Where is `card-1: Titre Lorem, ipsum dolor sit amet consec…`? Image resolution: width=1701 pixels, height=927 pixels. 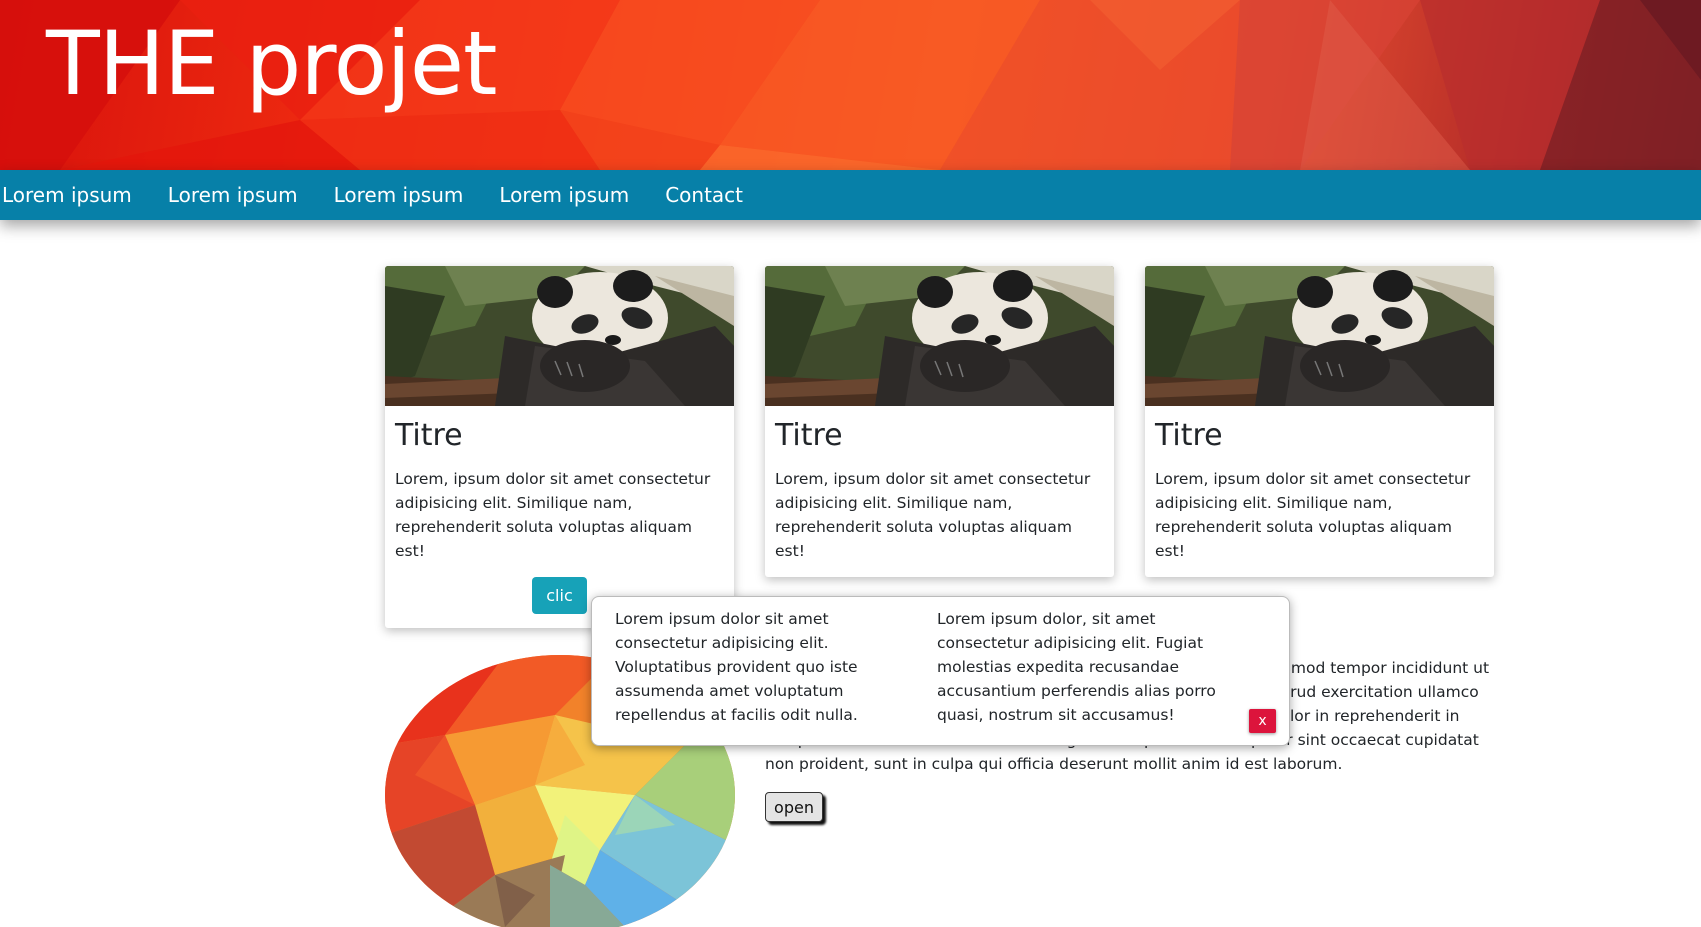
card-1: Titre Lorem, ipsum dolor sit amet consec… is located at coordinates (559, 447).